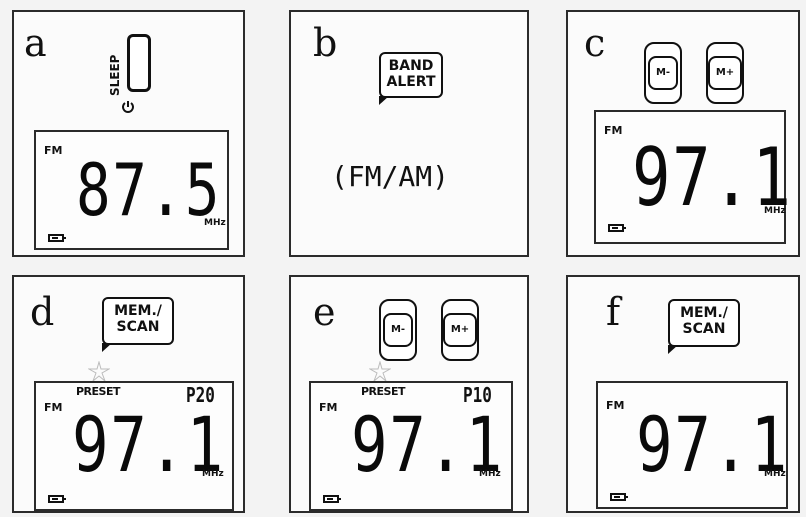  I want to click on panel-d: d MEM./ SCAN PRESET P20 FM 97.1 MHz, so click(128, 394).